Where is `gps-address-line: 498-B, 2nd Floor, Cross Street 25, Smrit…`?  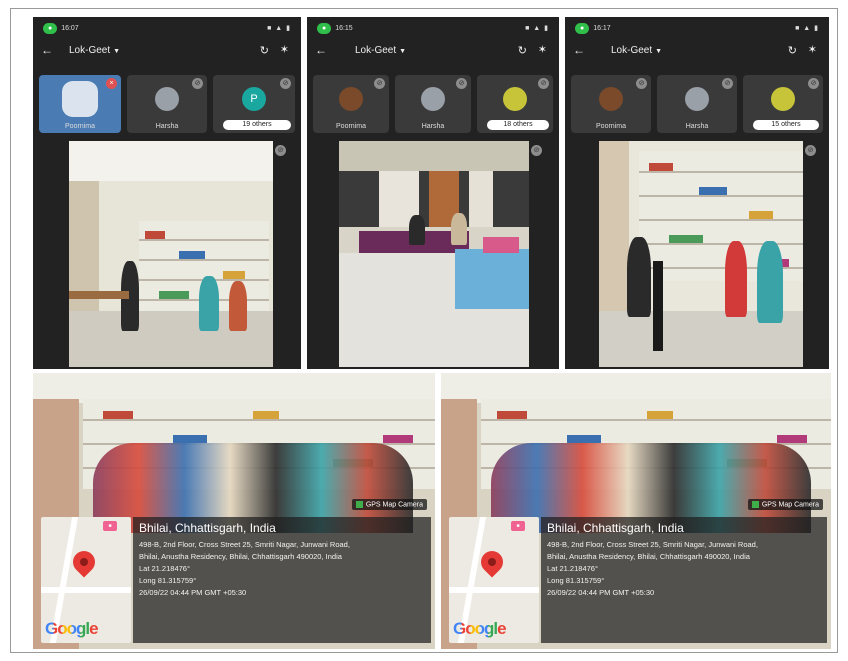
gps-address-line: 498-B, 2nd Floor, Cross Street 25, Smrit… is located at coordinates (652, 544).